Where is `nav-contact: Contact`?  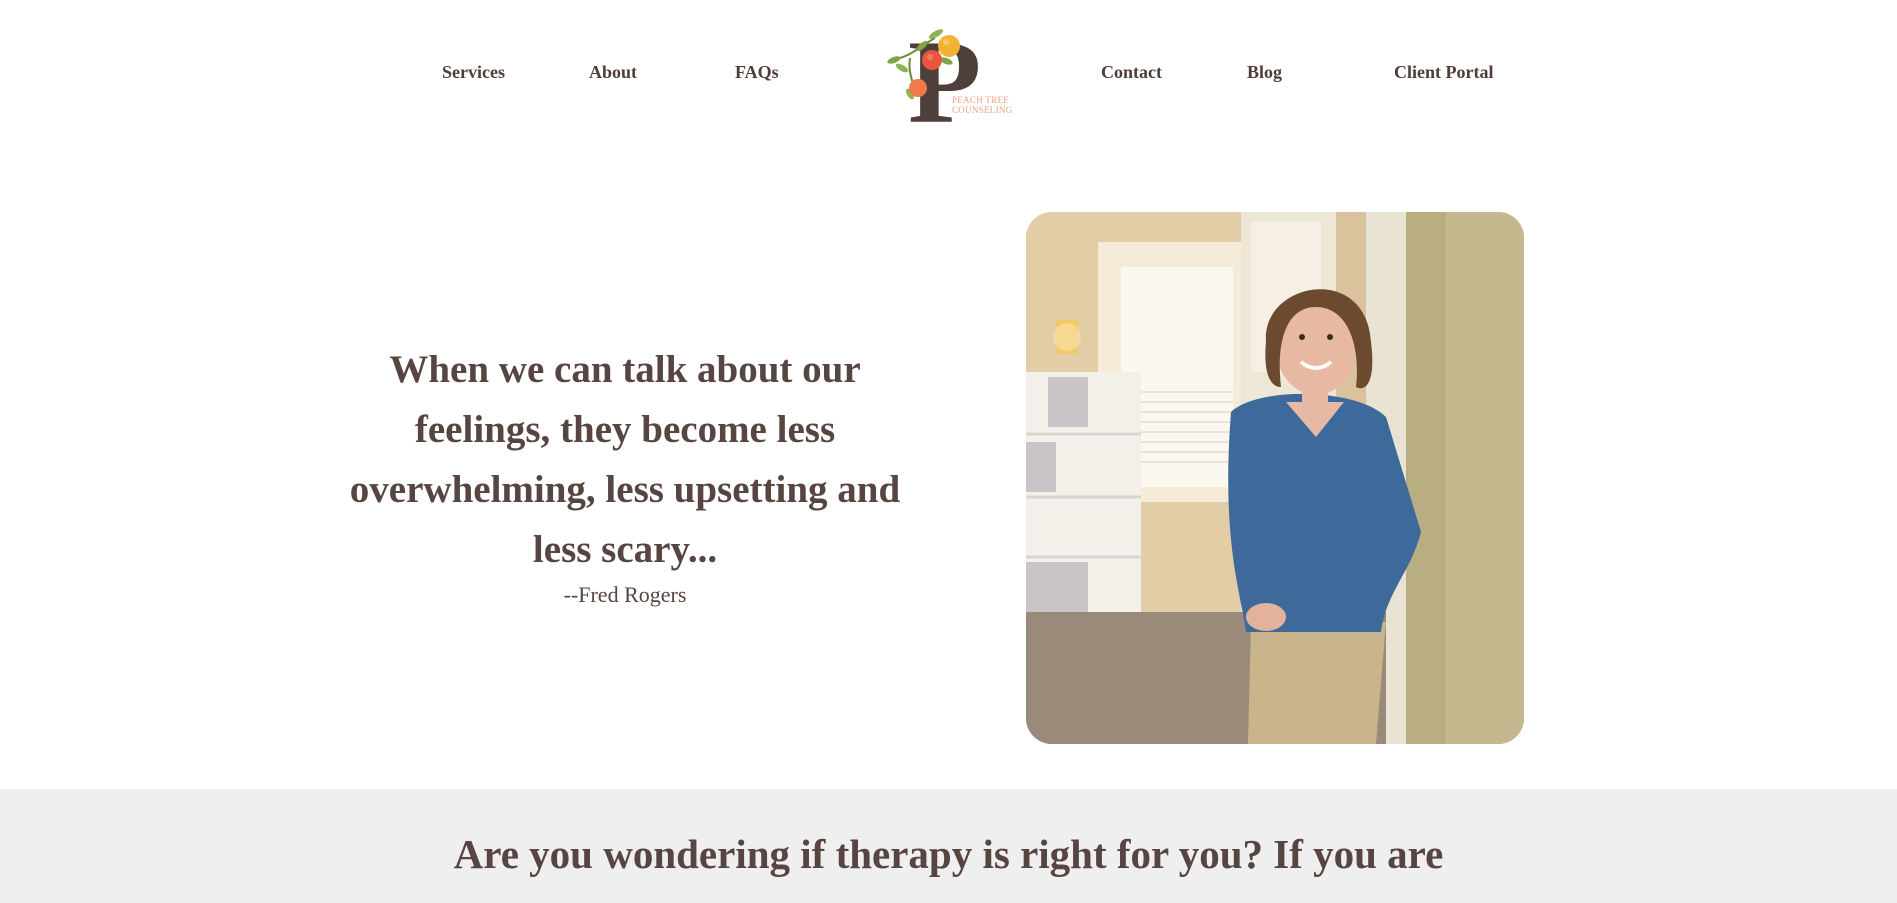 nav-contact: Contact is located at coordinates (1131, 72).